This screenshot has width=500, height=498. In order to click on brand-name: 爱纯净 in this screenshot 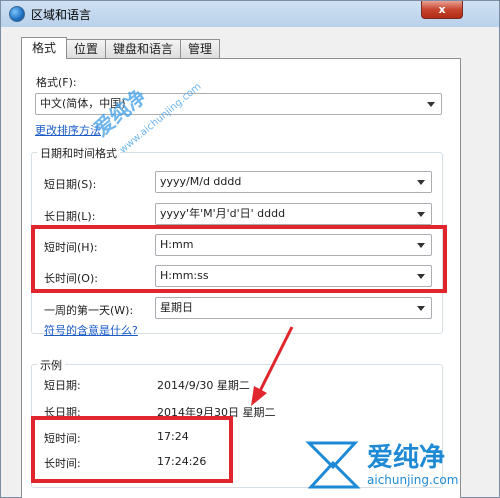, I will do `click(406, 458)`.